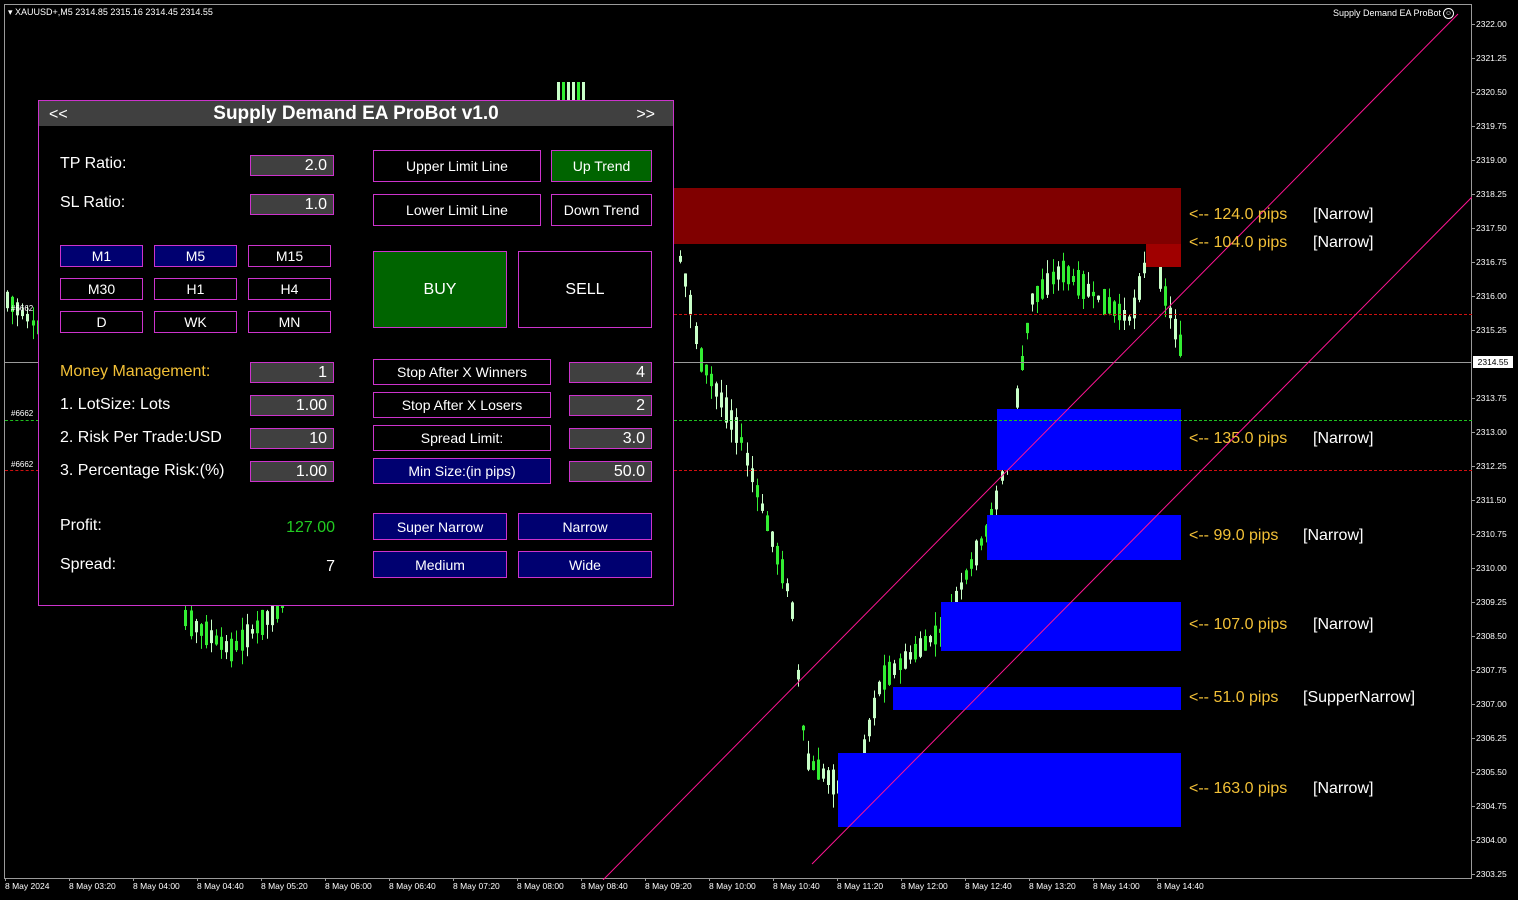 This screenshot has width=1518, height=900. Describe the element at coordinates (27, 884) in the screenshot. I see `time-tick-label: 8 May 2024` at that location.